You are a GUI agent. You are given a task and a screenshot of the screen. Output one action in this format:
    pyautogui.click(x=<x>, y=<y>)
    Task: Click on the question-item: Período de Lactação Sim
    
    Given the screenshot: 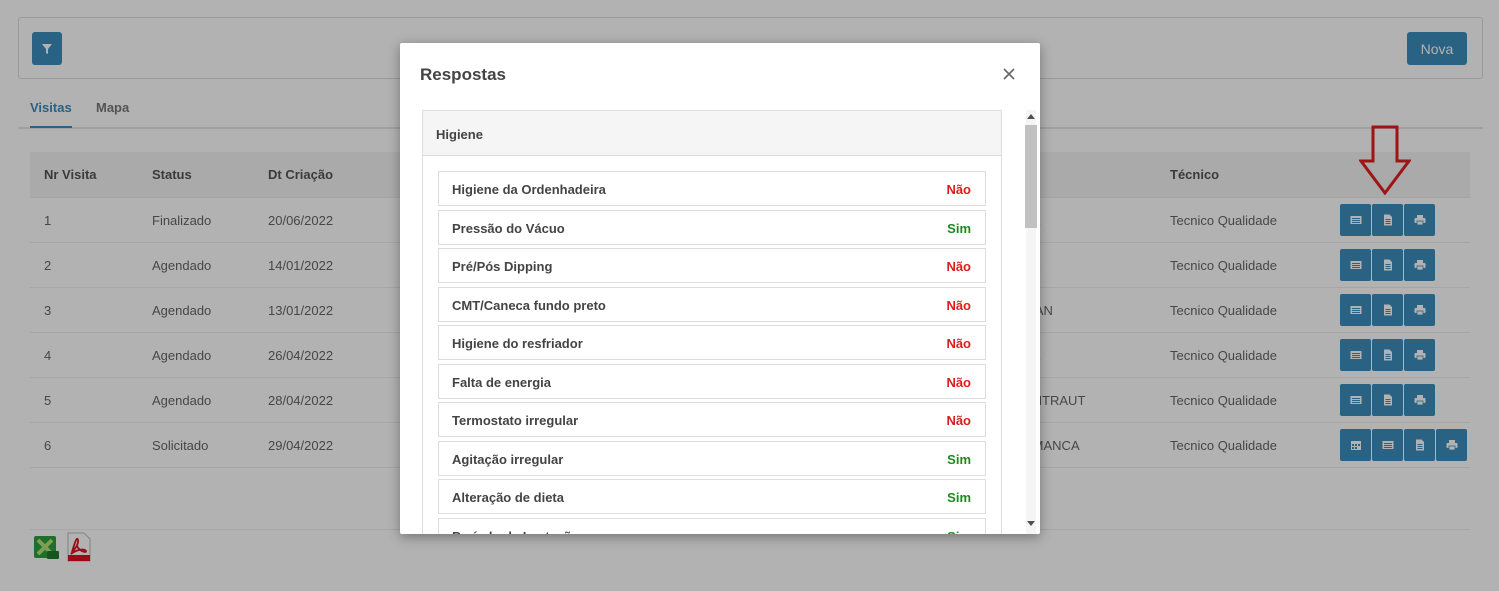 What is the action you would take?
    pyautogui.click(x=712, y=526)
    